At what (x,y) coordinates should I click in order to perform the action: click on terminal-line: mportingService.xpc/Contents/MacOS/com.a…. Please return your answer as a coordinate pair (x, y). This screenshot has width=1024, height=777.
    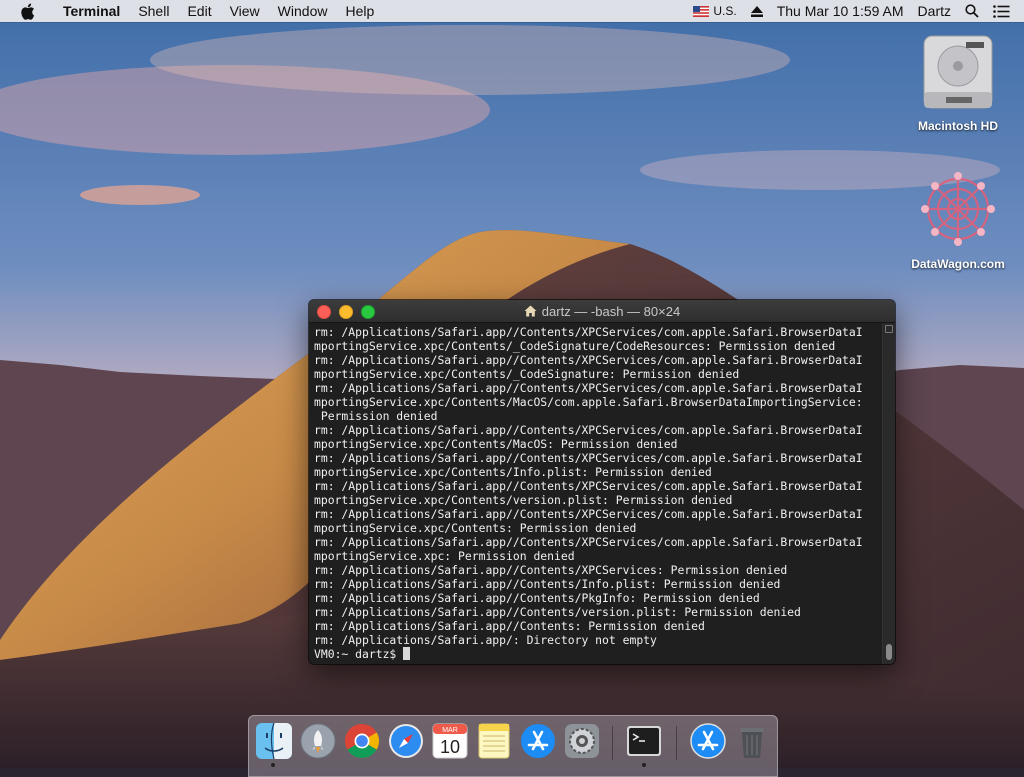
    Looking at the image, I should click on (588, 402).